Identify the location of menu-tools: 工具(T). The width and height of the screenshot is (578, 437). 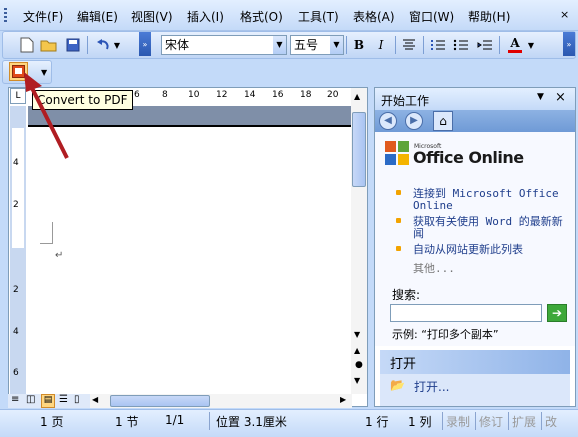
(318, 16).